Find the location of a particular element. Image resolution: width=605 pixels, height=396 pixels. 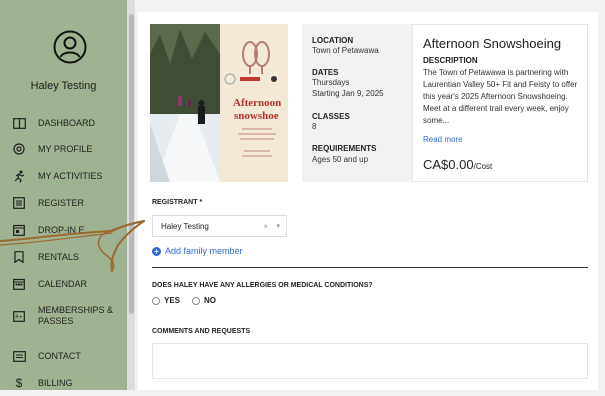

requirements-label: REQUIREMENTS is located at coordinates (344, 148).